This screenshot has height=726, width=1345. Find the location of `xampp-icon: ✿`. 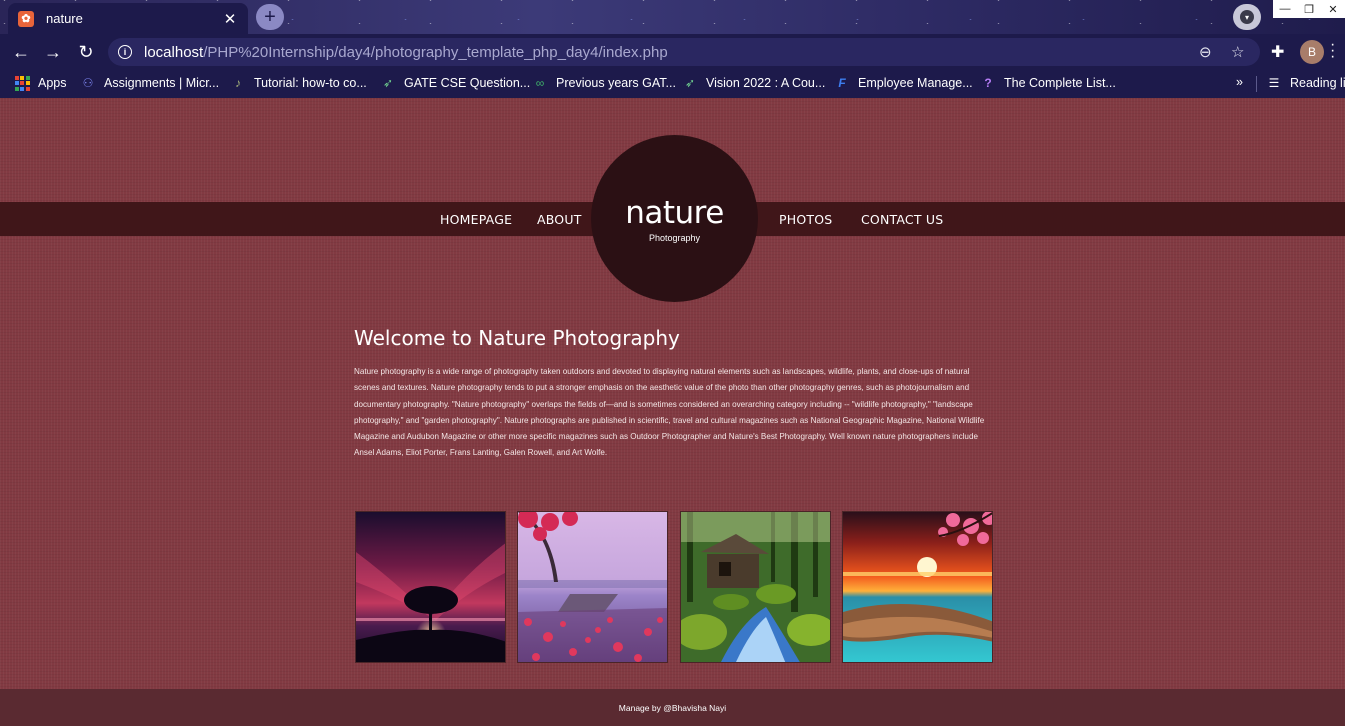

xampp-icon: ✿ is located at coordinates (26, 18).